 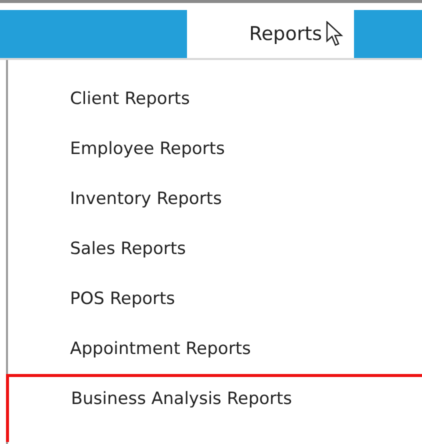 I want to click on reports-tab: Reports, so click(x=270, y=34).